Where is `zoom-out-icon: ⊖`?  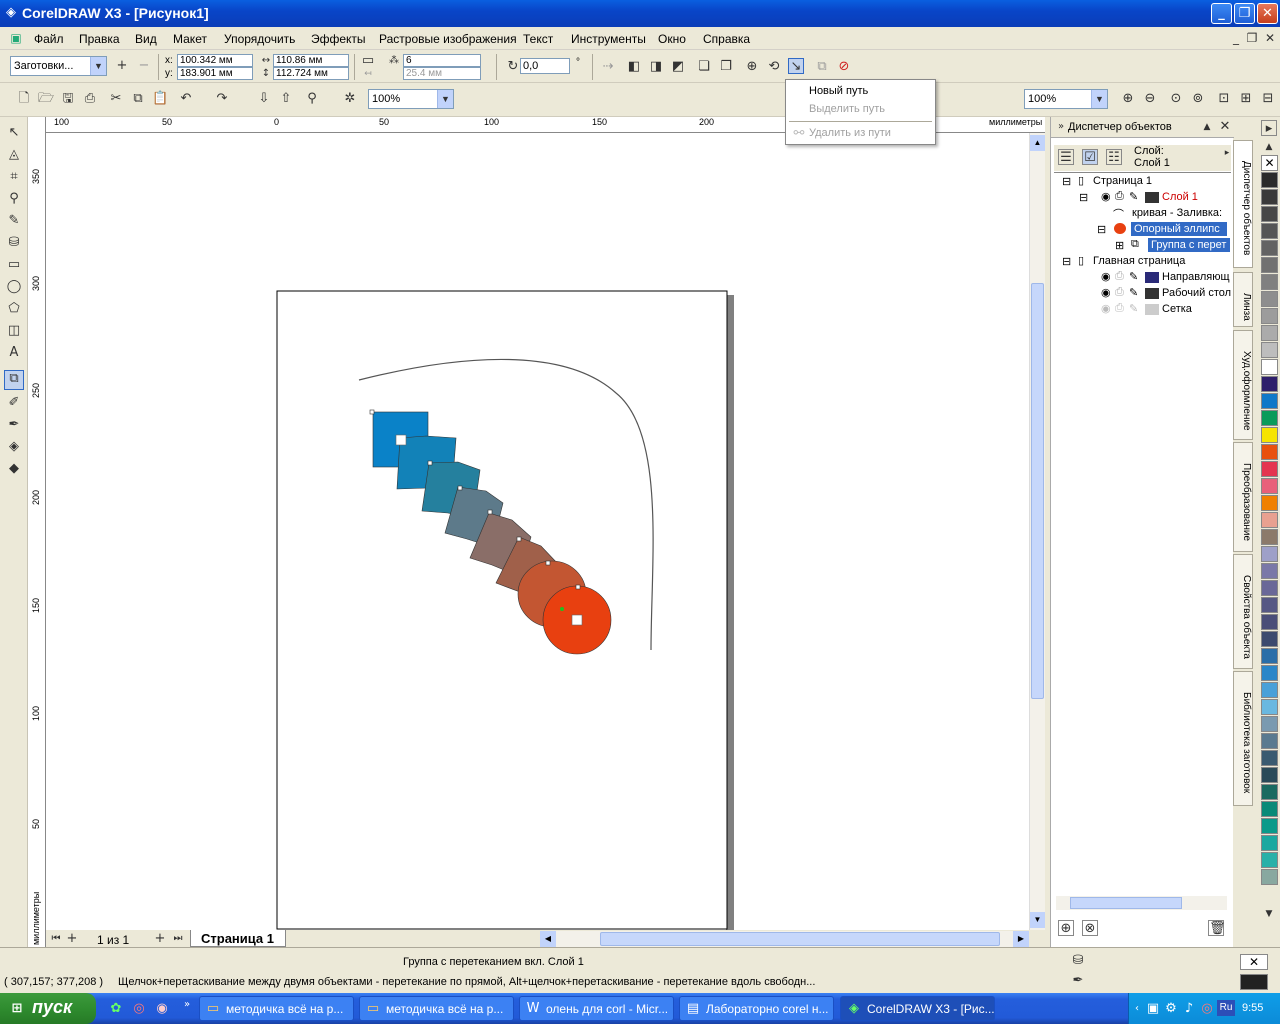 zoom-out-icon: ⊖ is located at coordinates (1150, 99).